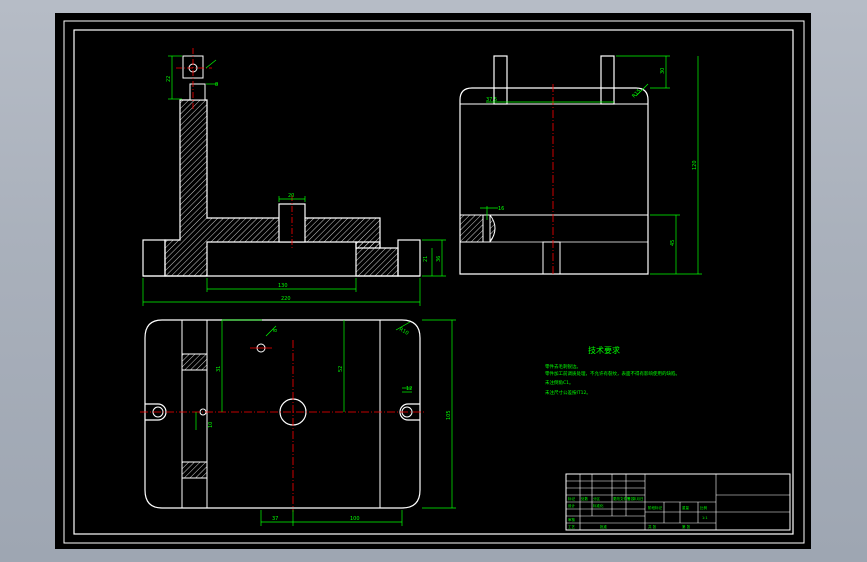 Image resolution: width=867 pixels, height=562 pixels. I want to click on front-right-h2: 36, so click(439, 259).